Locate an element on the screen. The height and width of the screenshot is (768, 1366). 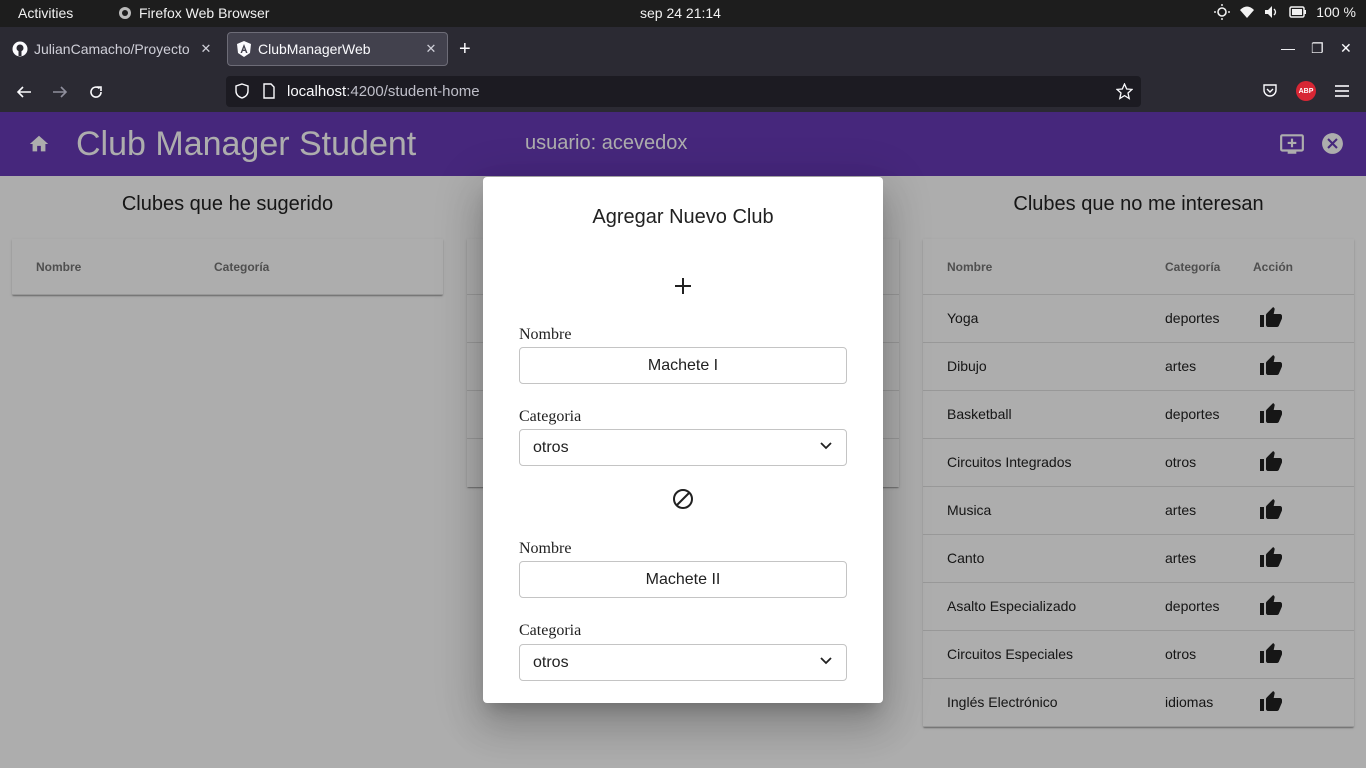
app-menu: Firefox Web Browser is located at coordinates (193, 13).